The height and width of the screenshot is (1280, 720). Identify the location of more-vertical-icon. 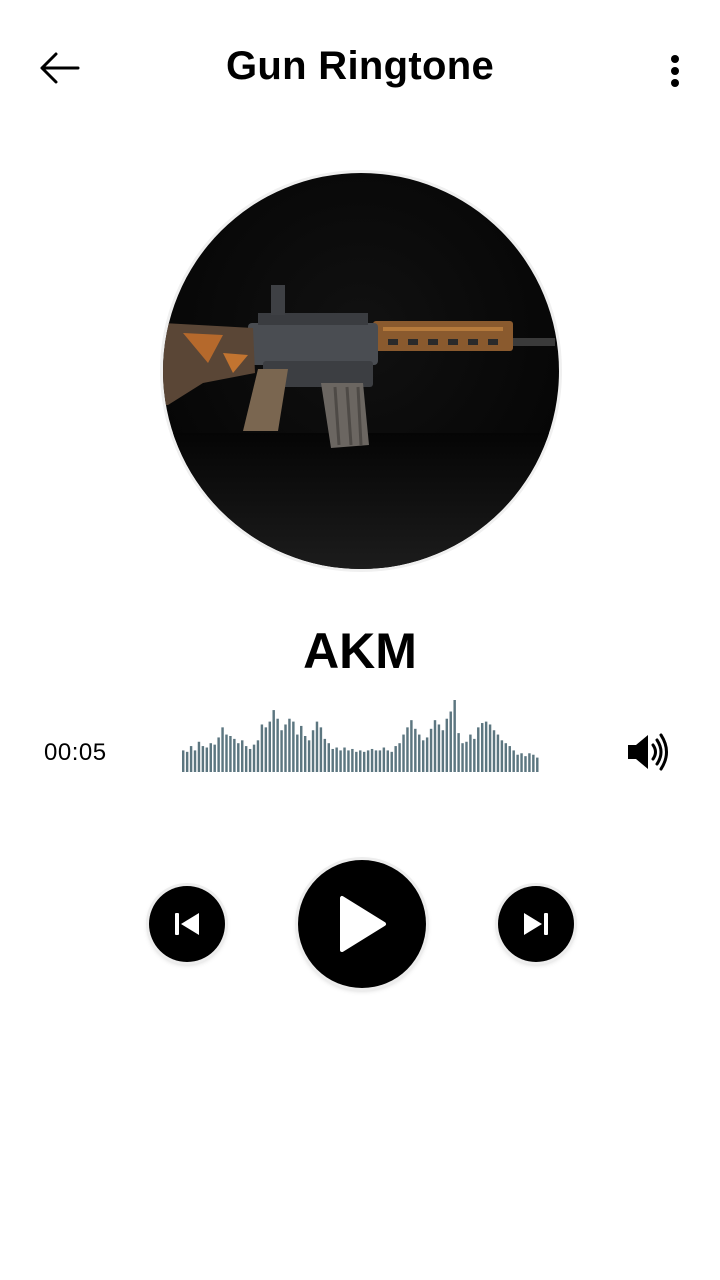
(675, 71).